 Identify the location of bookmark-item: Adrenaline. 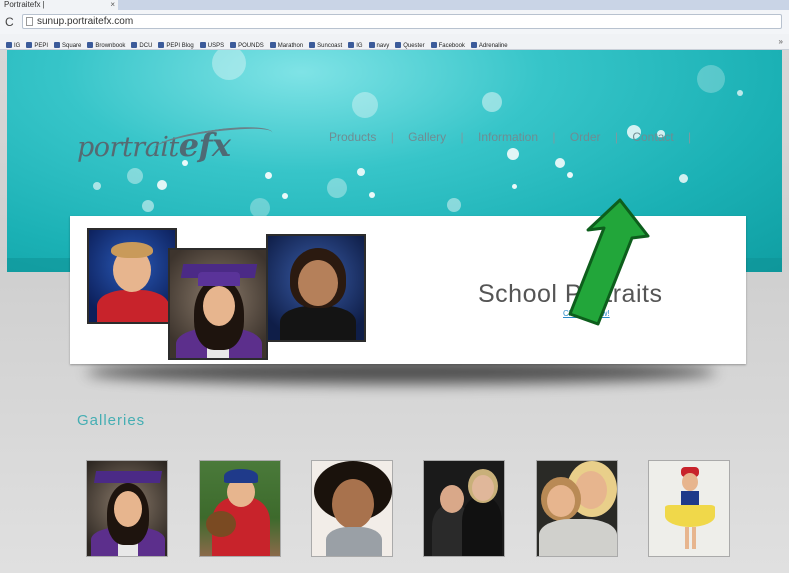
(489, 44).